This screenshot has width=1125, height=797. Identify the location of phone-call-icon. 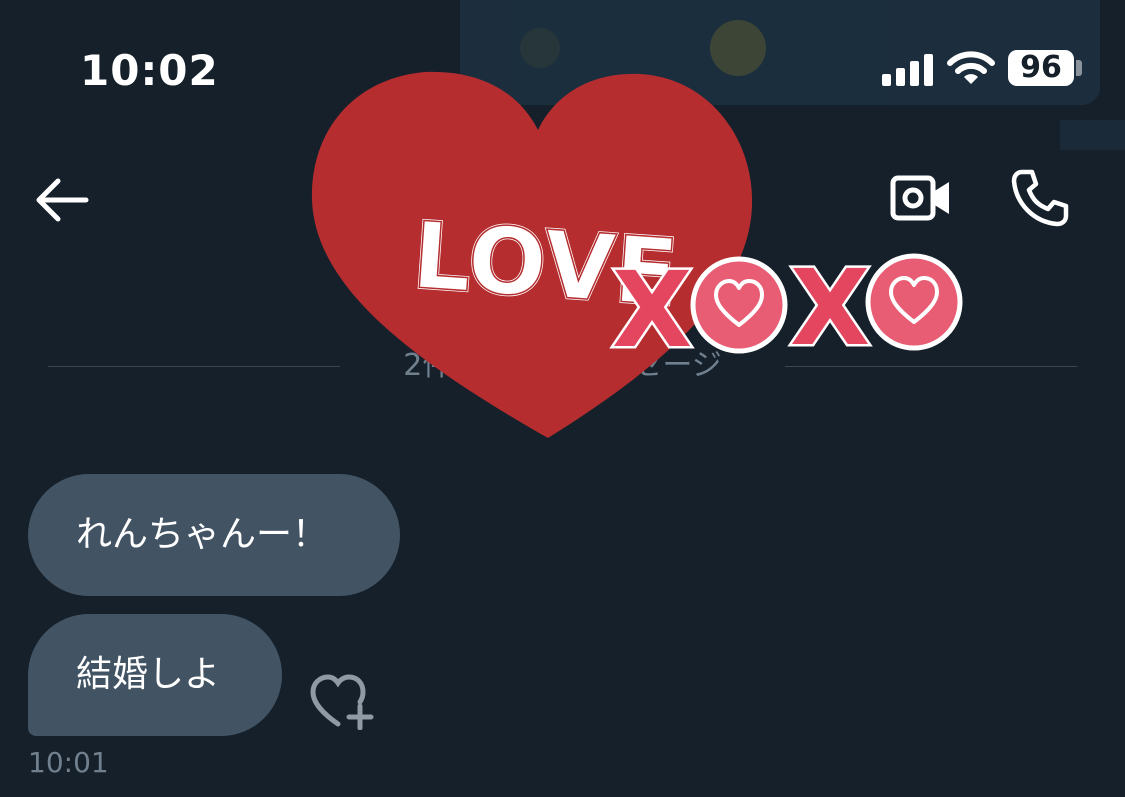
(1040, 198).